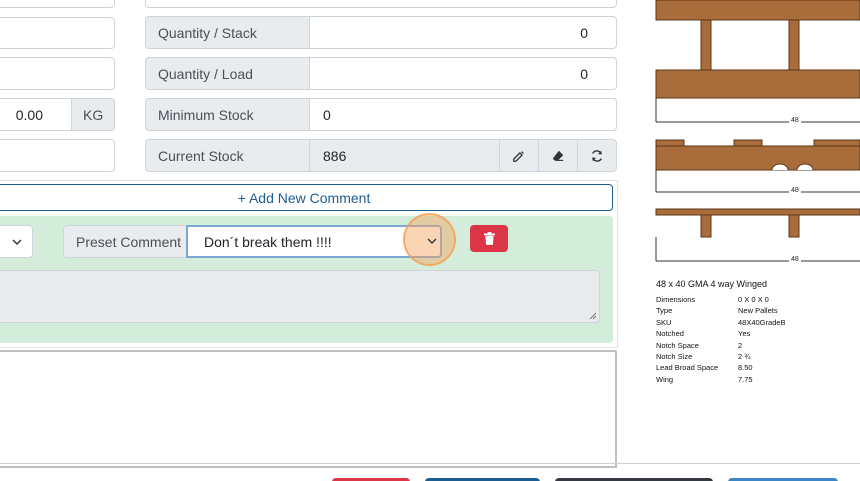 The height and width of the screenshot is (481, 860). What do you see at coordinates (463, 32) in the screenshot?
I see `qty-stack-input: 0` at bounding box center [463, 32].